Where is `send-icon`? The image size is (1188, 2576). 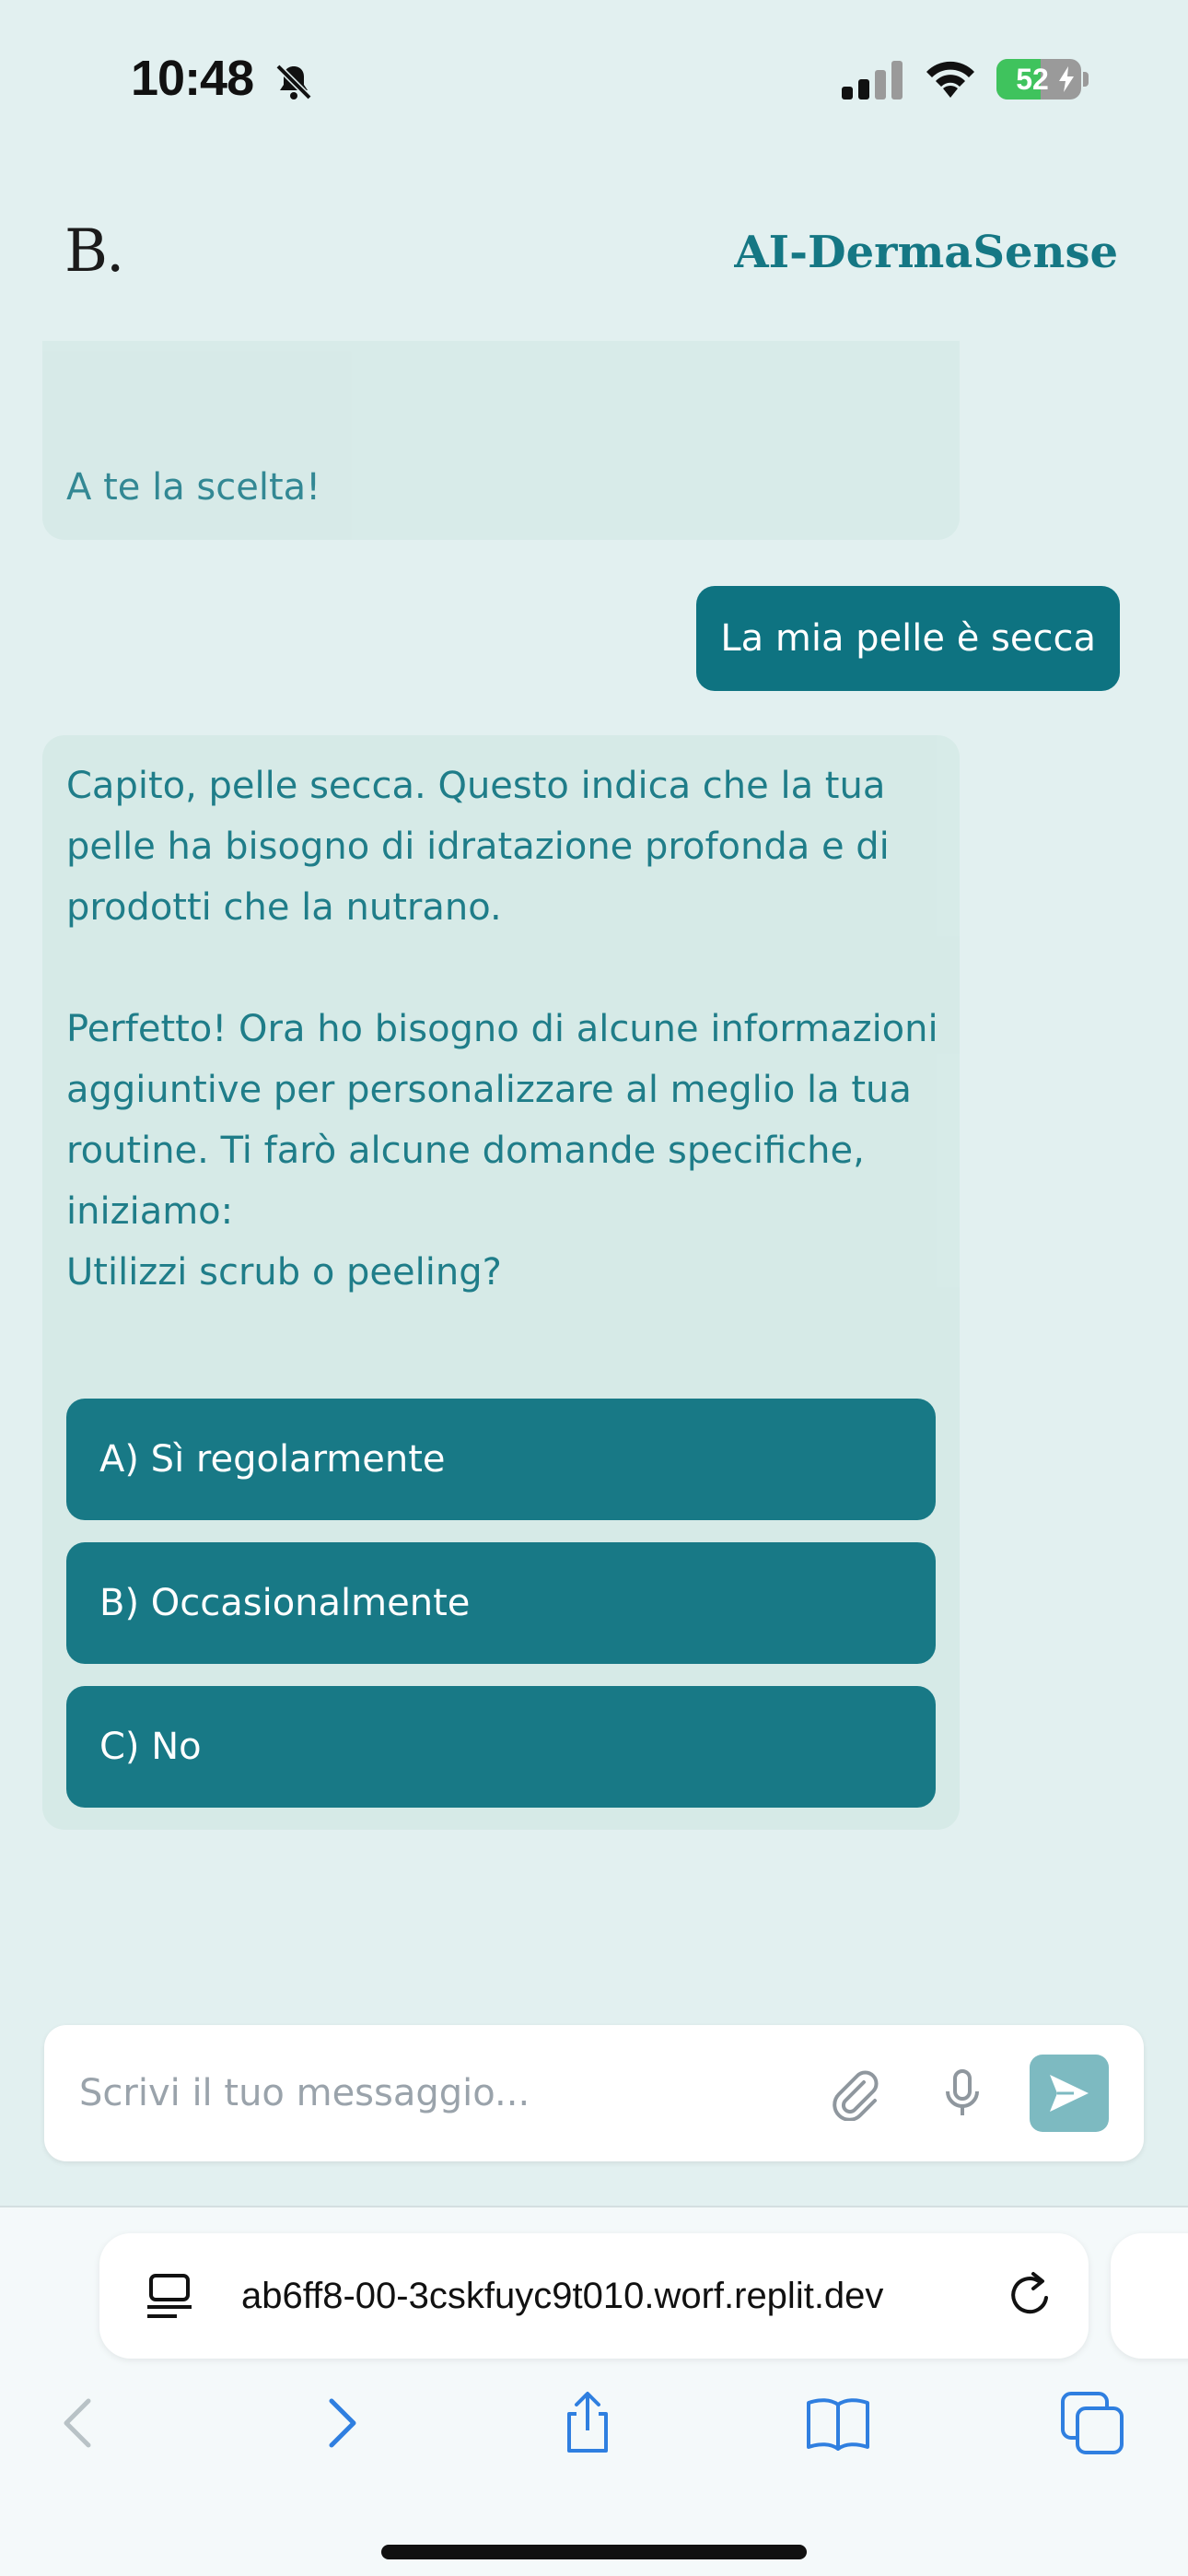 send-icon is located at coordinates (1069, 2093).